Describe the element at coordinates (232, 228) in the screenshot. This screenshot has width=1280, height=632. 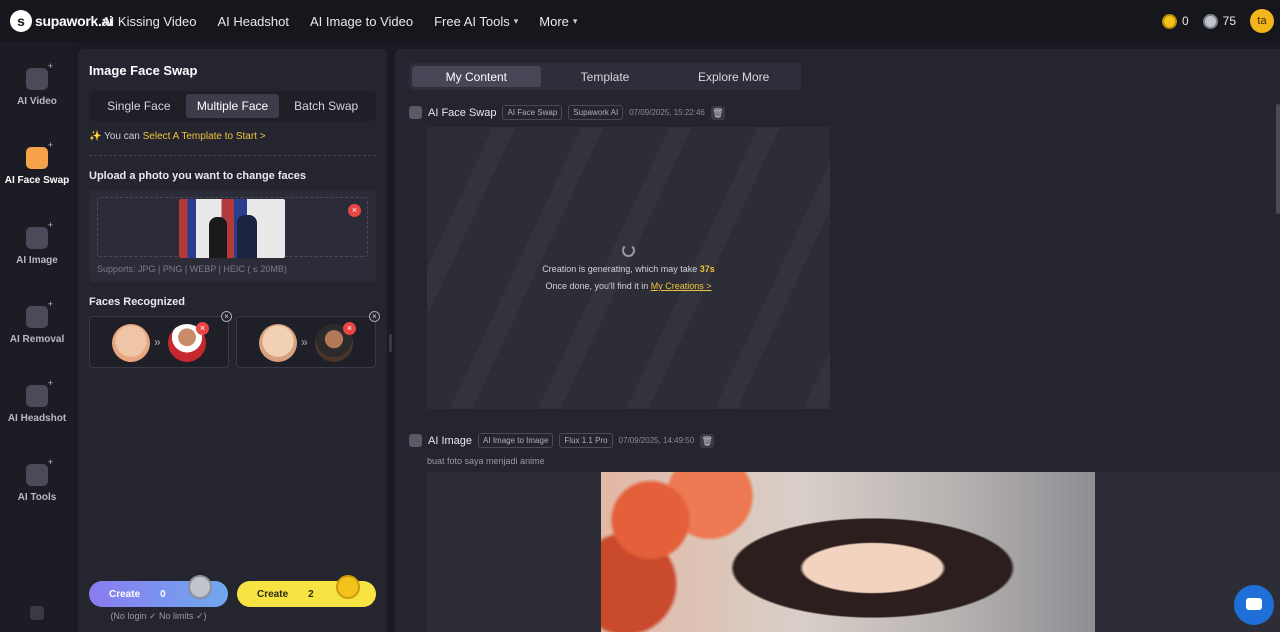
I see `uploaded-photo` at that location.